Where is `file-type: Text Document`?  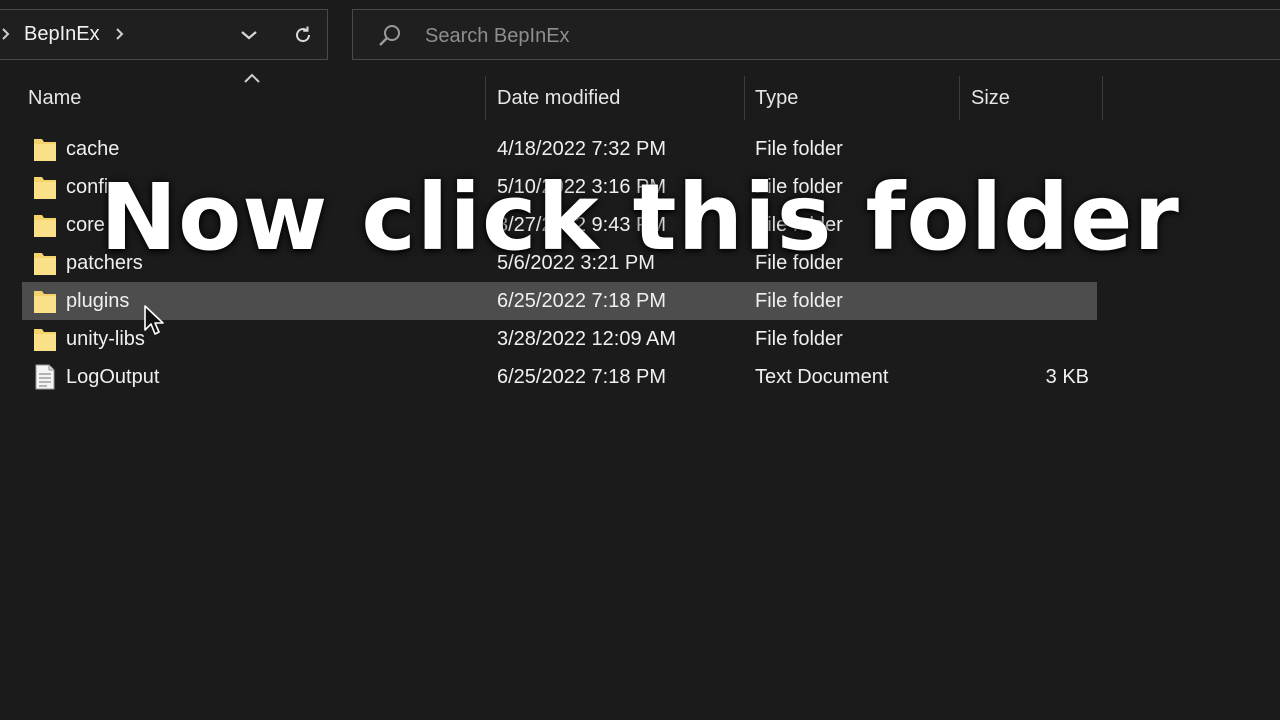 file-type: Text Document is located at coordinates (822, 377).